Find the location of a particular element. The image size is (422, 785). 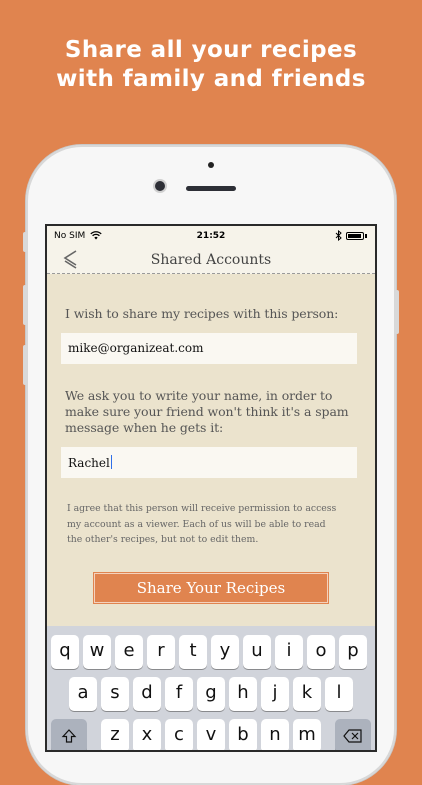

delete-key is located at coordinates (353, 734).